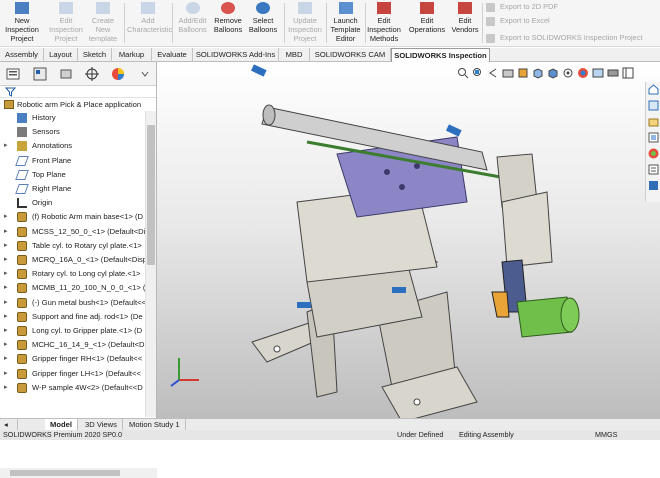 The width and height of the screenshot is (660, 478). Describe the element at coordinates (653, 169) in the screenshot. I see `custom-properties-icon` at that location.